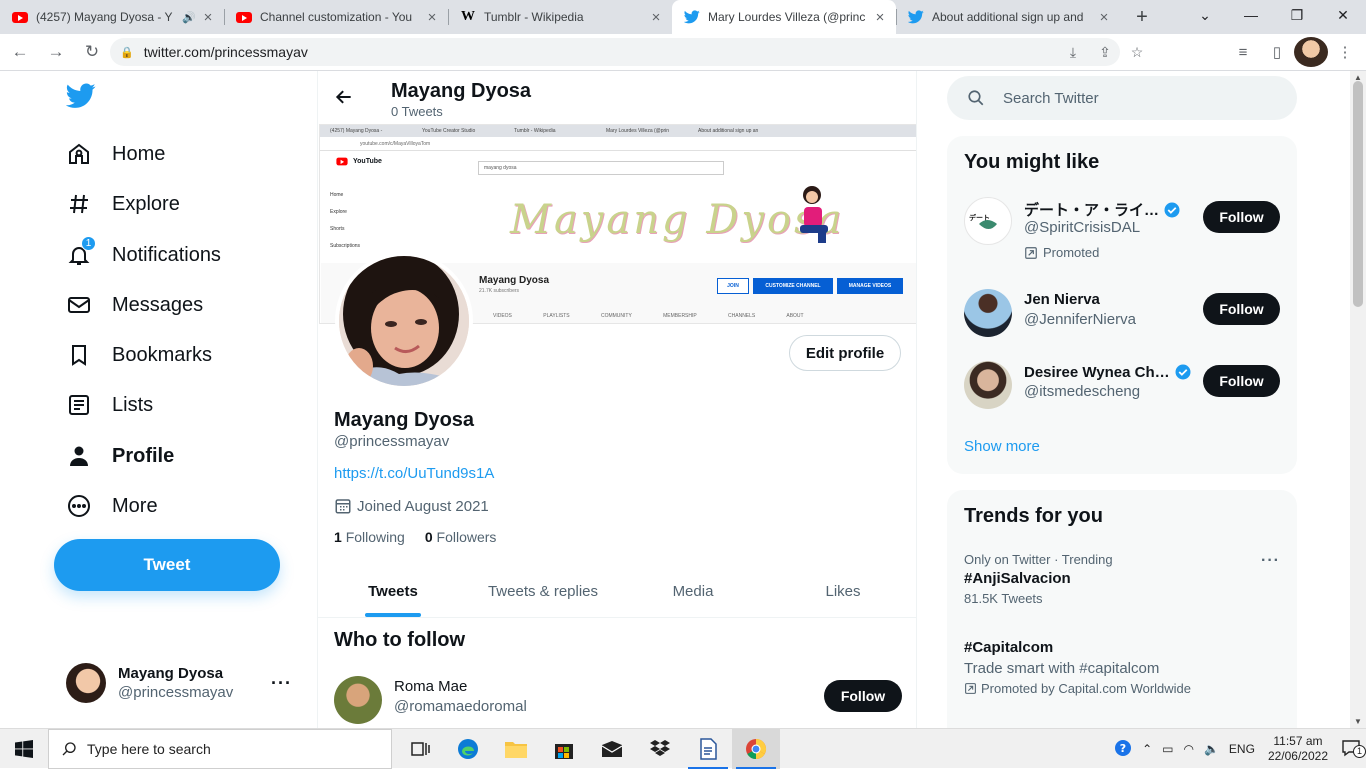 This screenshot has width=1366, height=769. I want to click on avatar, so click(988, 385).